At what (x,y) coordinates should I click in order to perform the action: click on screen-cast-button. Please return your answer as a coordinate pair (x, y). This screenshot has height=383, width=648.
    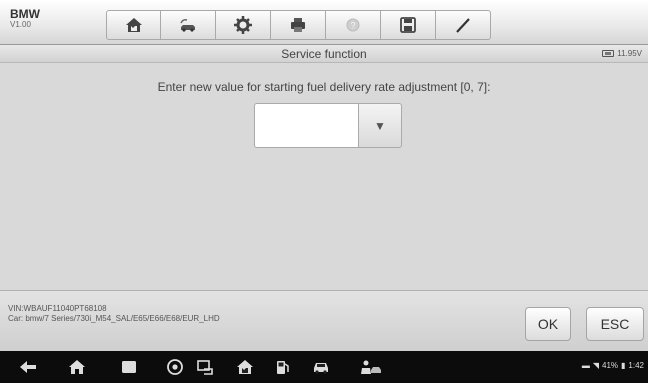
    Looking at the image, I should click on (205, 367).